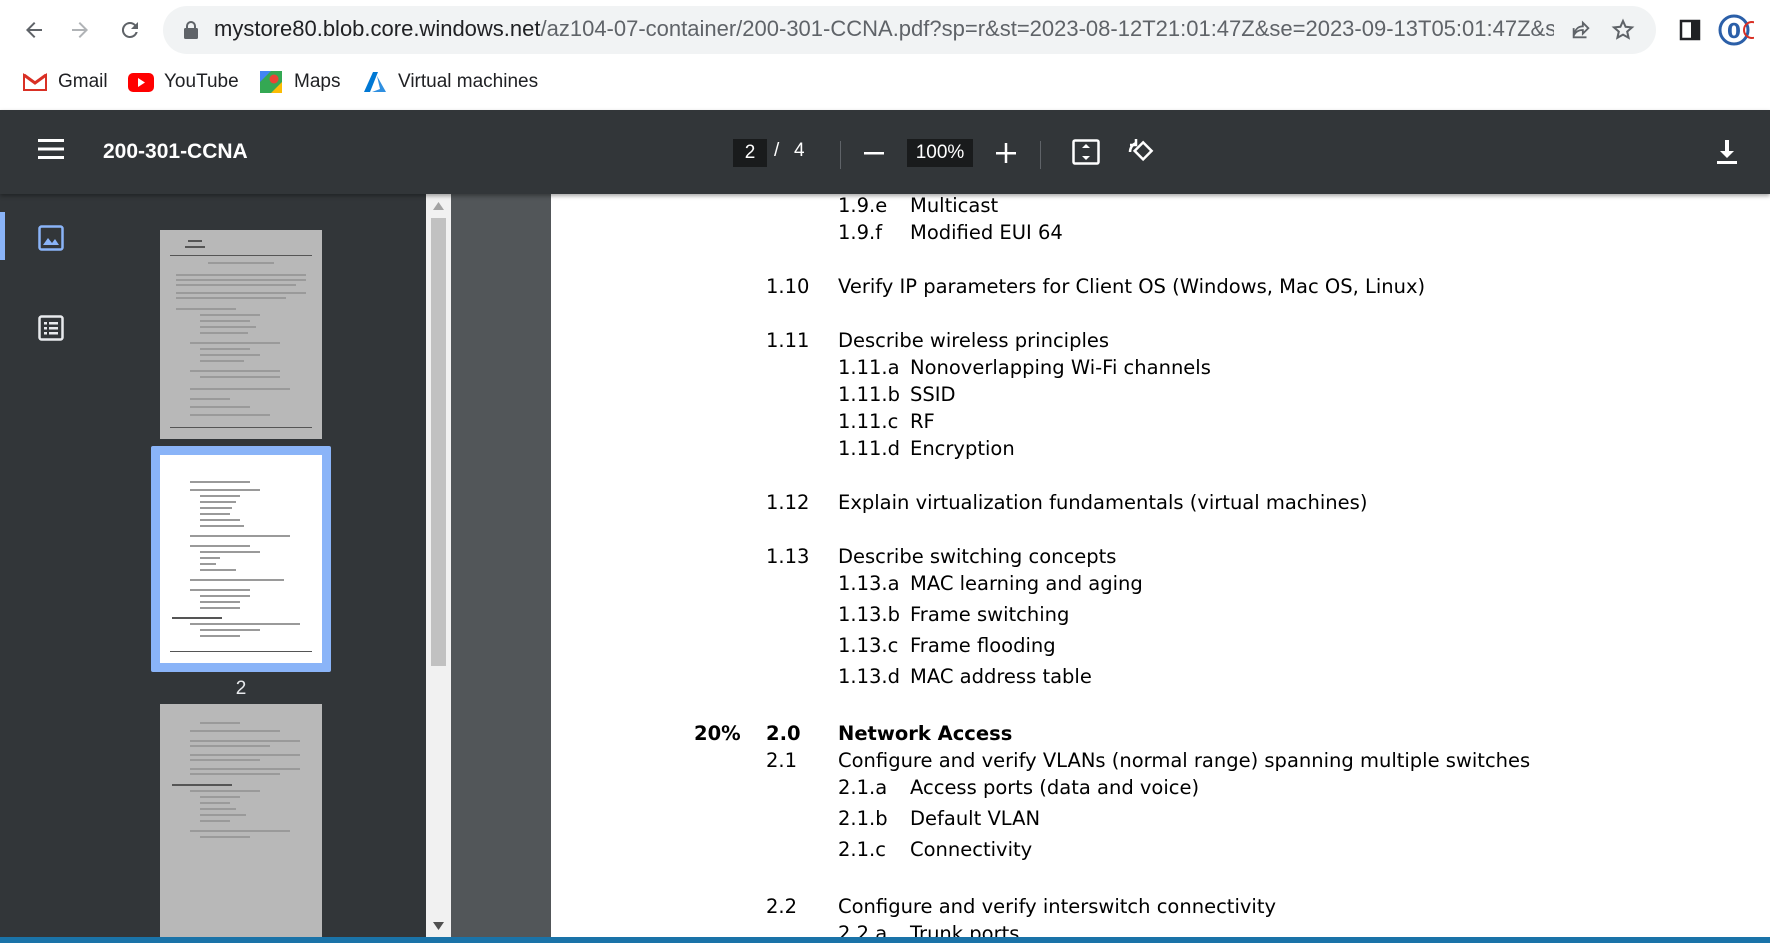 The image size is (1770, 943). I want to click on item-number: 1.12, so click(788, 502).